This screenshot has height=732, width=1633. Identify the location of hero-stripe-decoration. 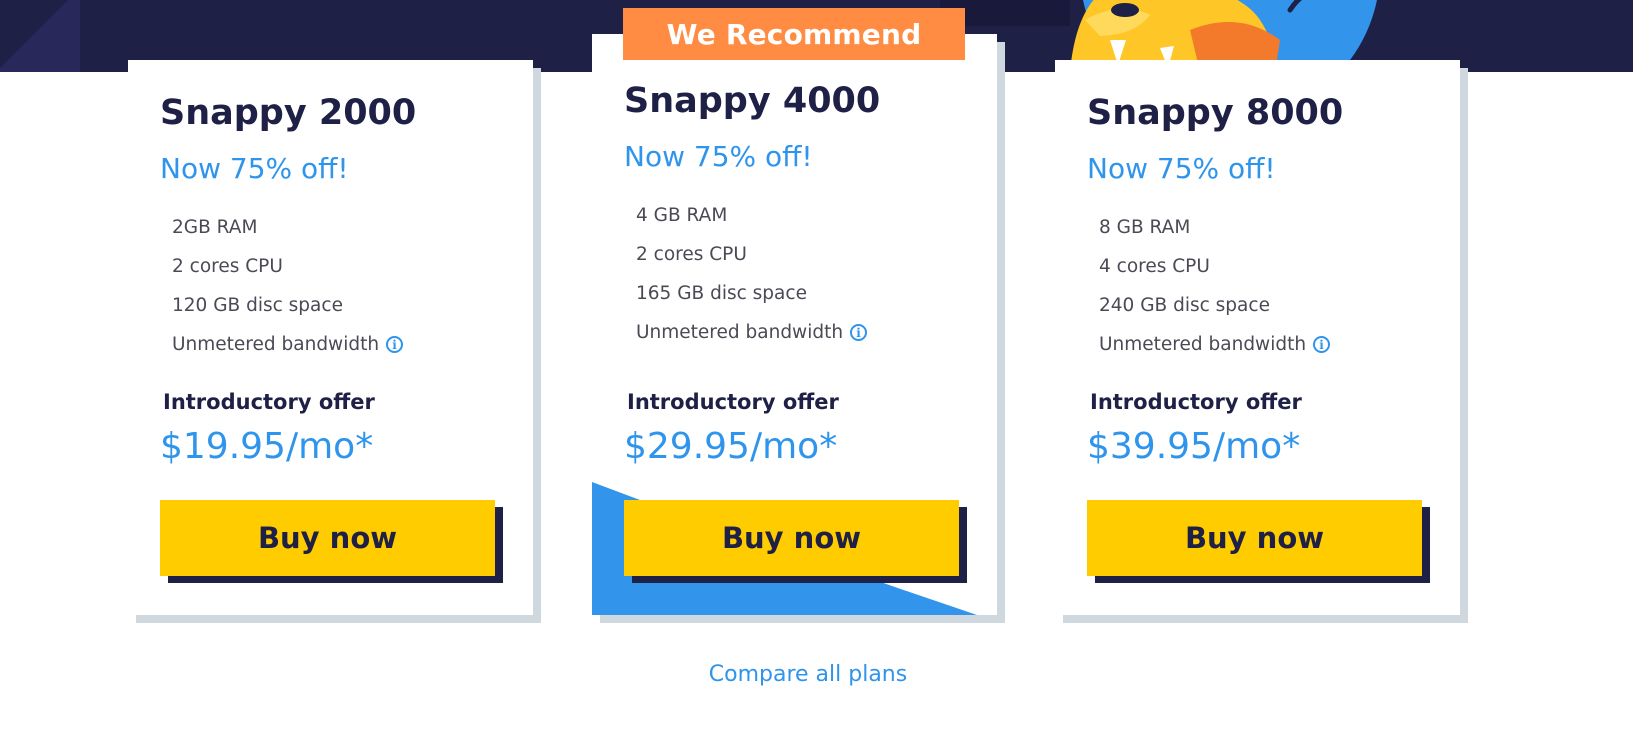
(40, 36).